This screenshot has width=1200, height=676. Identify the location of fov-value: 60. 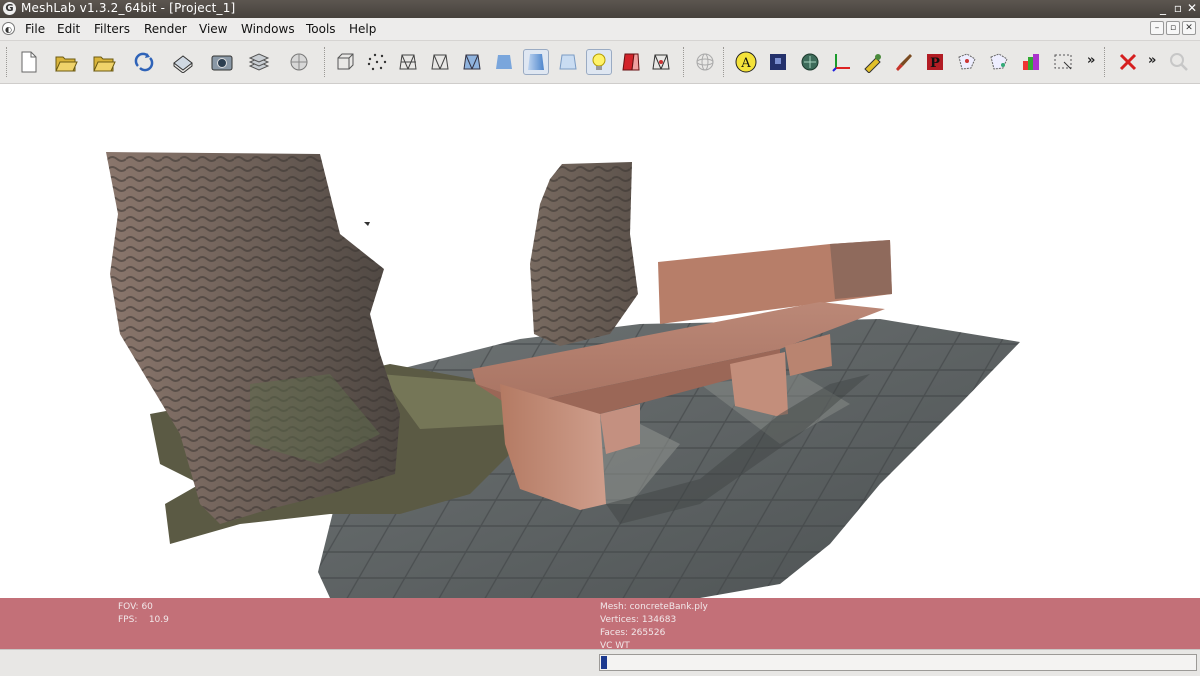
(147, 607).